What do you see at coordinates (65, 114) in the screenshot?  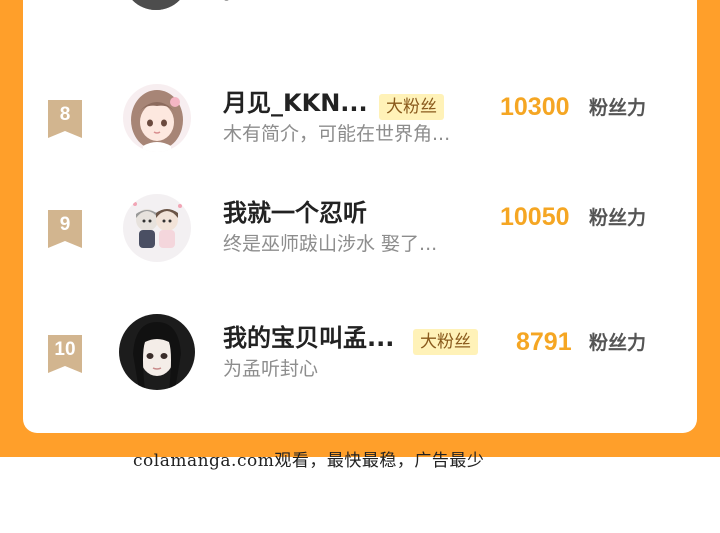 I see `rank-number: 8` at bounding box center [65, 114].